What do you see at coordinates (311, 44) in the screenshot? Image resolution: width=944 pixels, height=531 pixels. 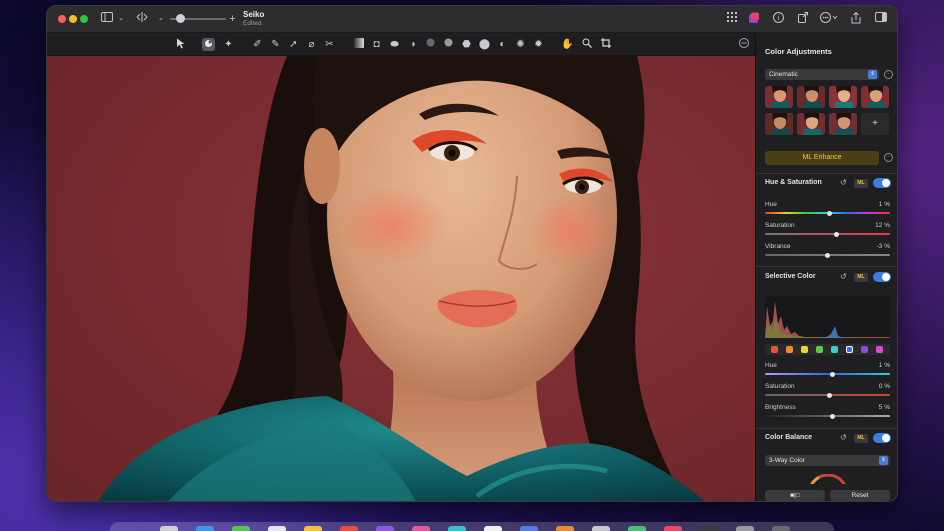 I see `eraser-icon: ⌀` at bounding box center [311, 44].